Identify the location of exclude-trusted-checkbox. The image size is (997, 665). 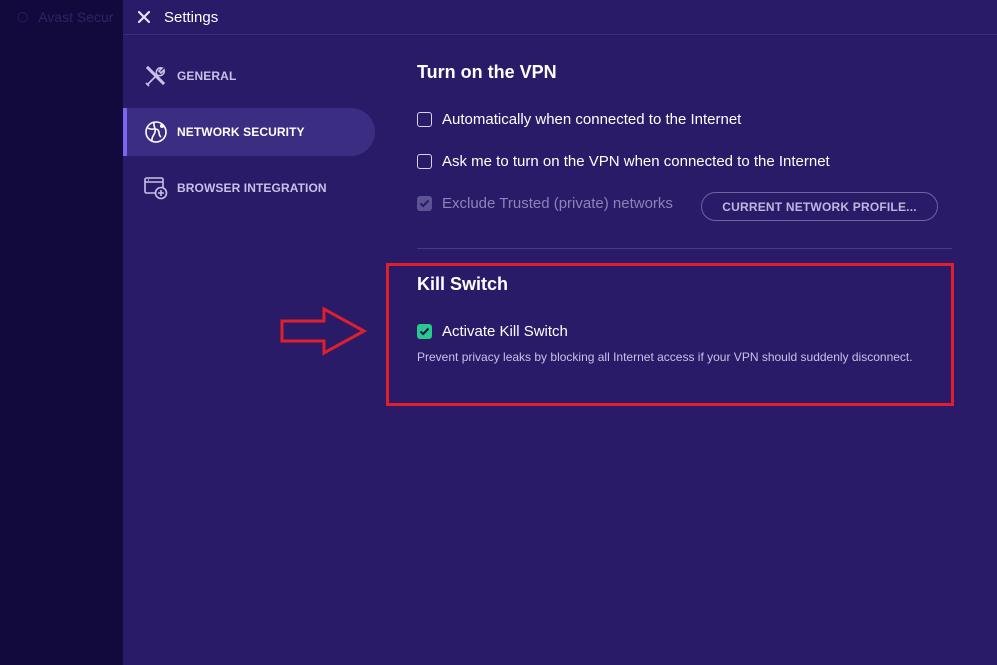
(424, 203).